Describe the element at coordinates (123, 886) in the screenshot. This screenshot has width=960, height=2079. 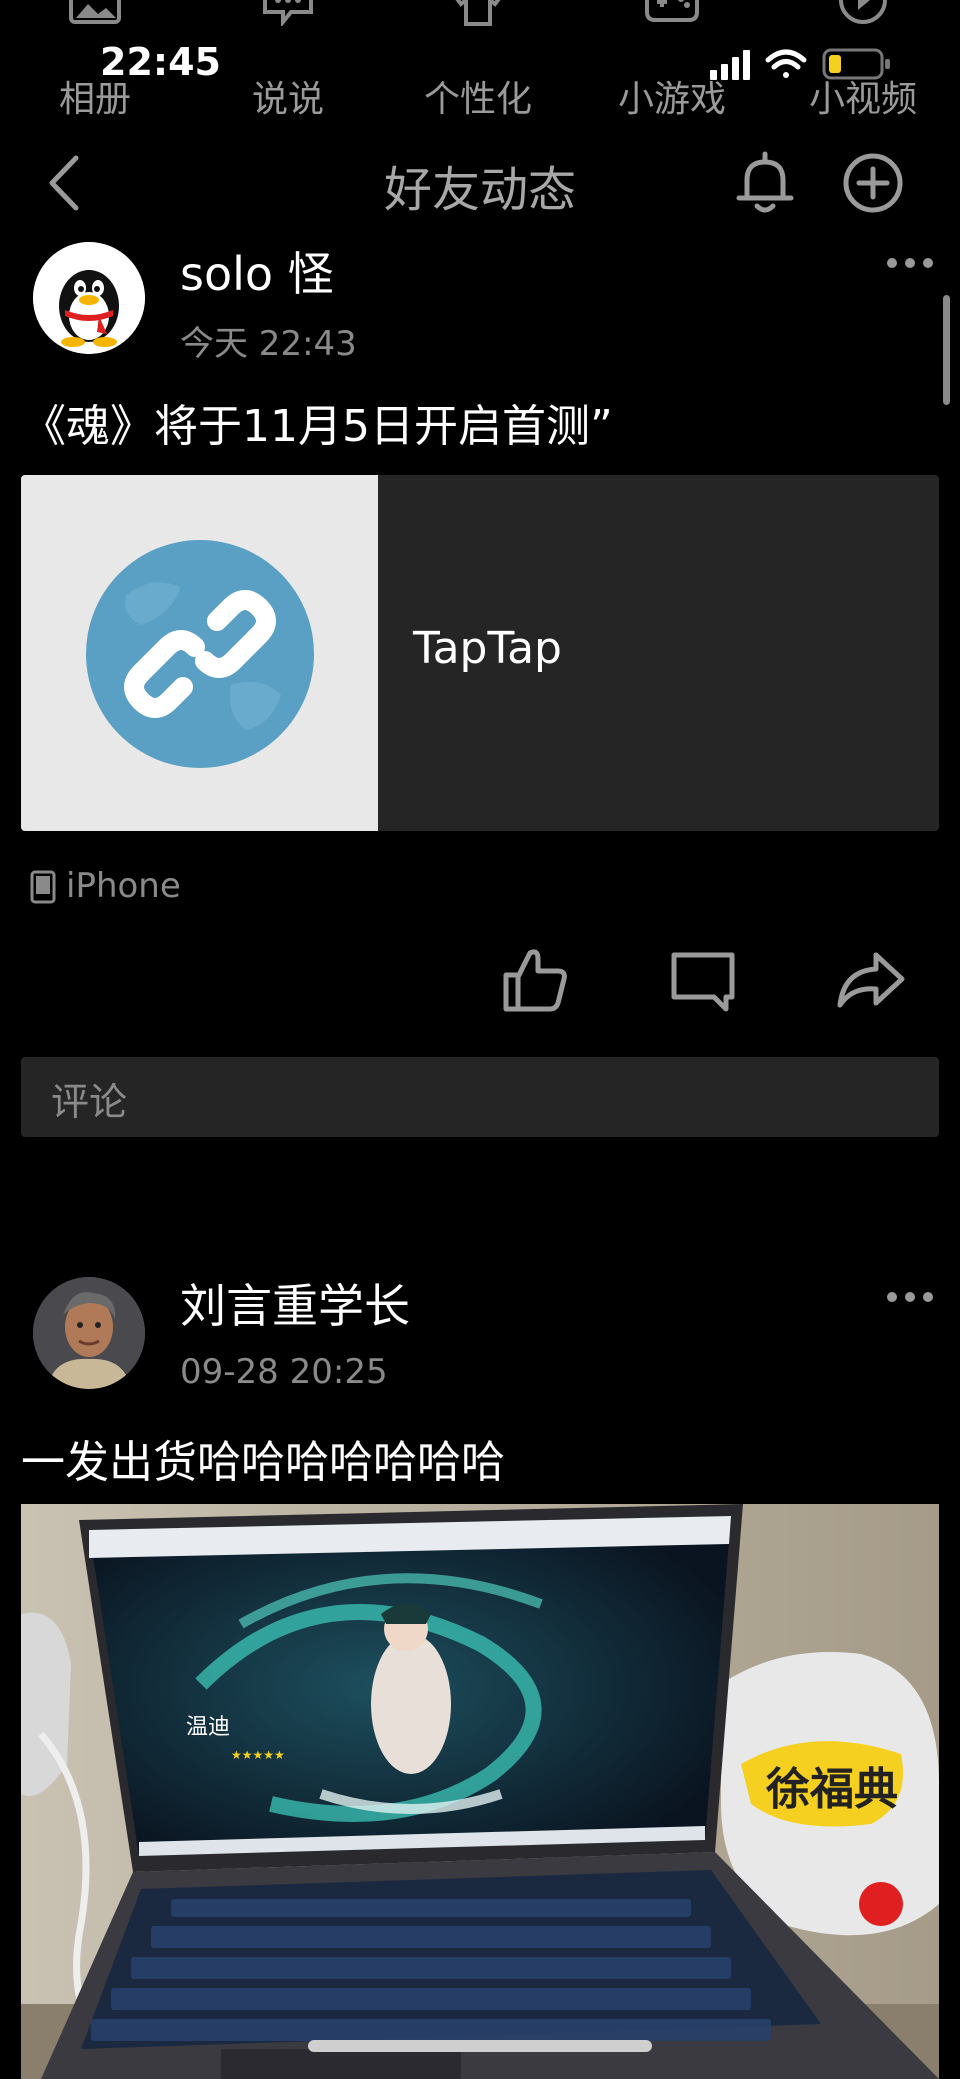
I see `device-name: iPhone` at that location.